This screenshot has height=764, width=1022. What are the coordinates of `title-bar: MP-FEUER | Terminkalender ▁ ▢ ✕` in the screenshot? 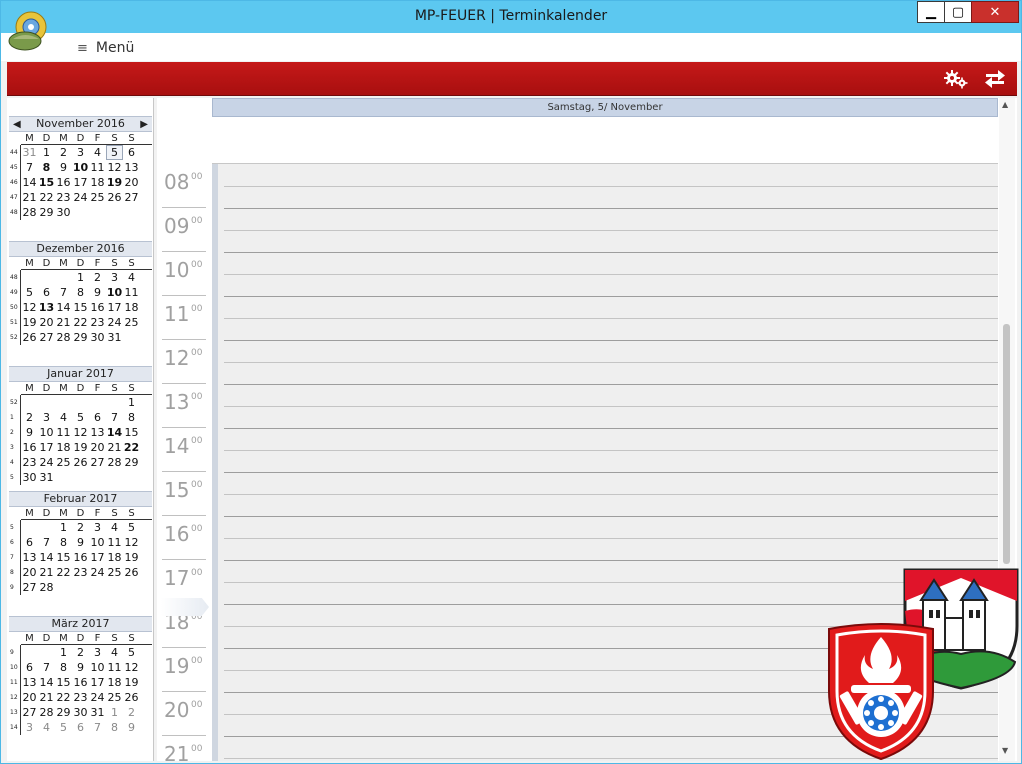 It's located at (511, 17).